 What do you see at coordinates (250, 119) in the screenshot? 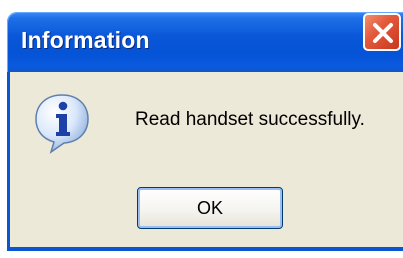
I see `dialog-message: Read handset successfully.` at bounding box center [250, 119].